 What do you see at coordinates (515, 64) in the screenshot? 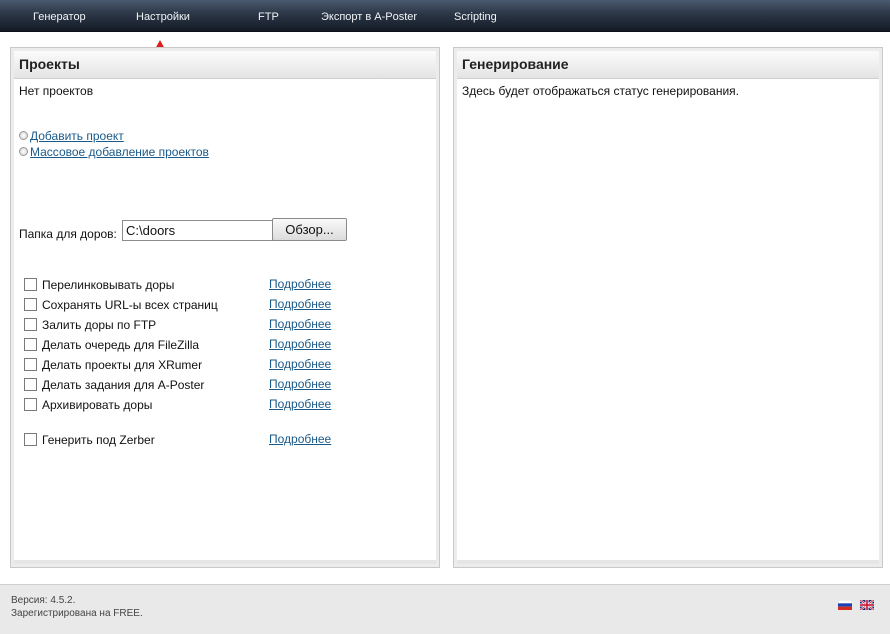
I see `generation-title: Генерирование` at bounding box center [515, 64].